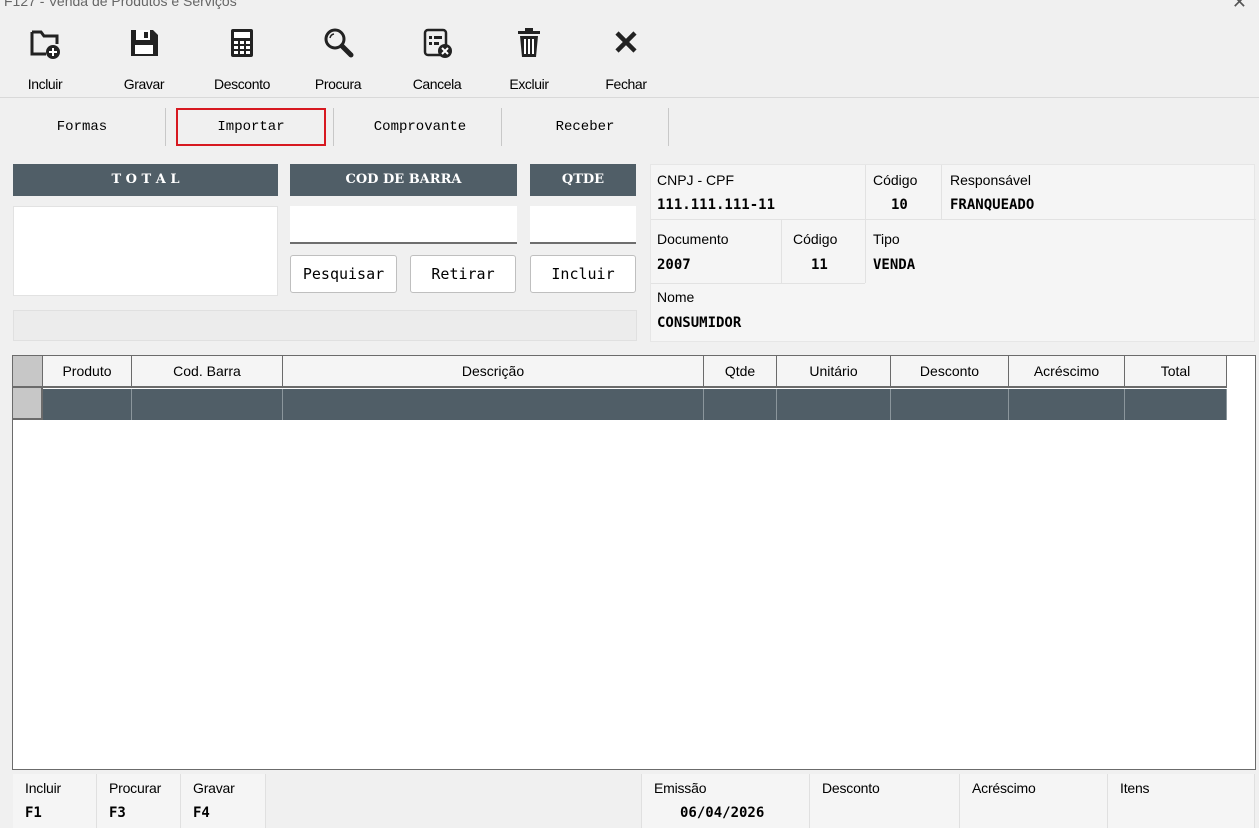 Image resolution: width=1259 pixels, height=828 pixels. What do you see at coordinates (139, 801) in the screenshot?
I see `shortcut-procurar: Procurar F3` at bounding box center [139, 801].